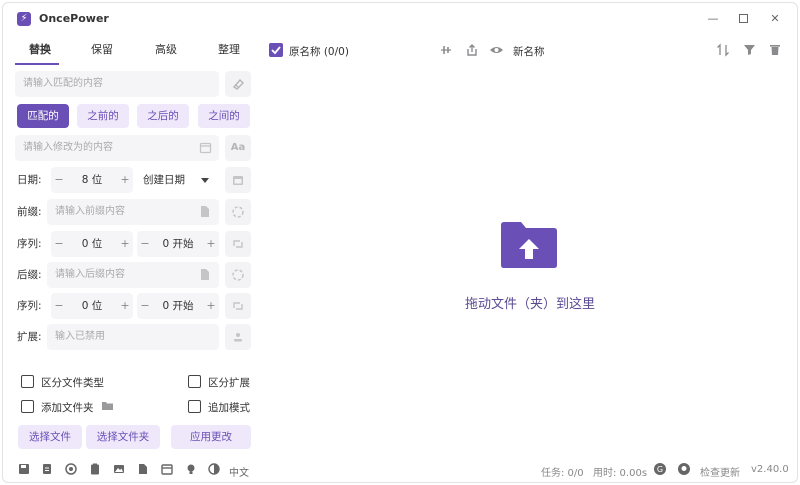  What do you see at coordinates (95, 469) in the screenshot?
I see `clipboard-icon` at bounding box center [95, 469].